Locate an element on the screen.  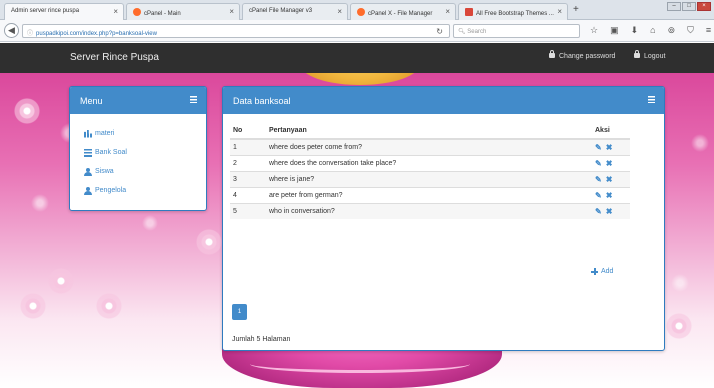
logout-link: Logout is located at coordinates (649, 55).